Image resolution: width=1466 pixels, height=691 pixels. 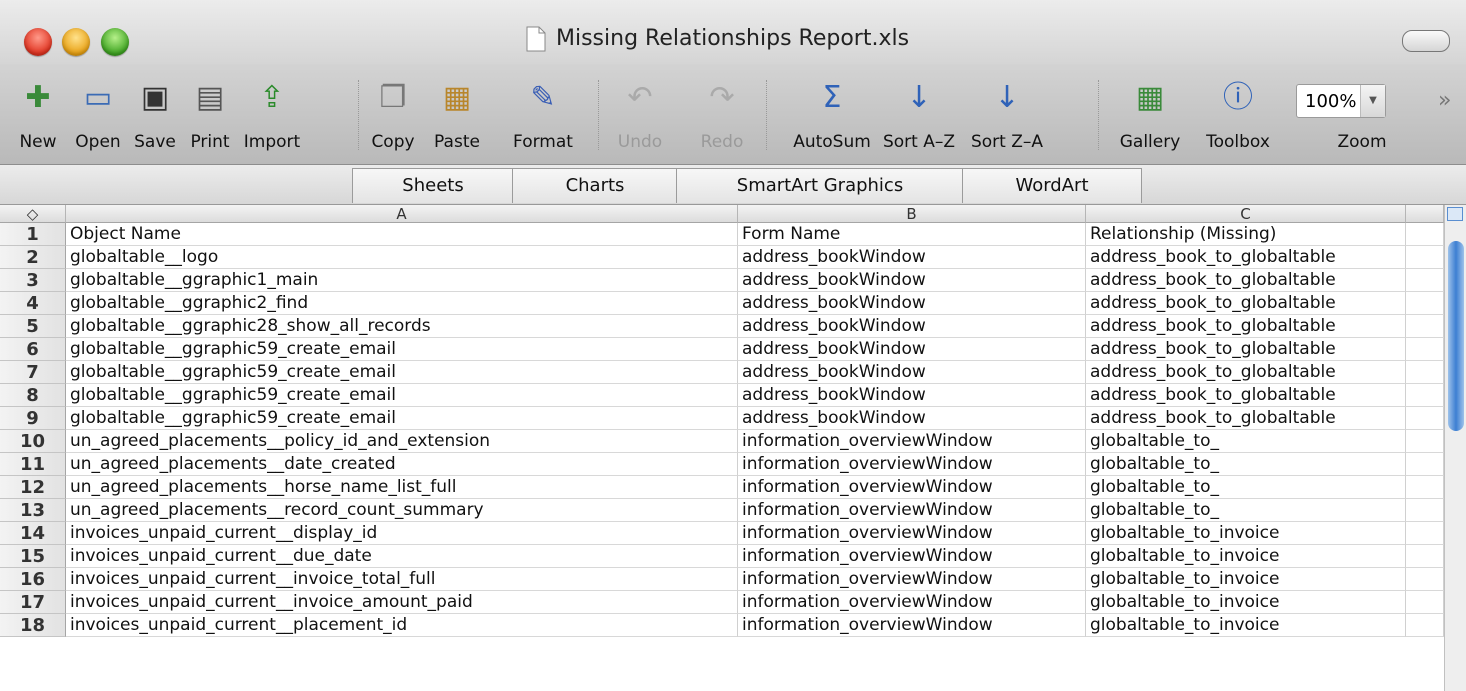 What do you see at coordinates (1456, 336) in the screenshot?
I see `scroll-thumb` at bounding box center [1456, 336].